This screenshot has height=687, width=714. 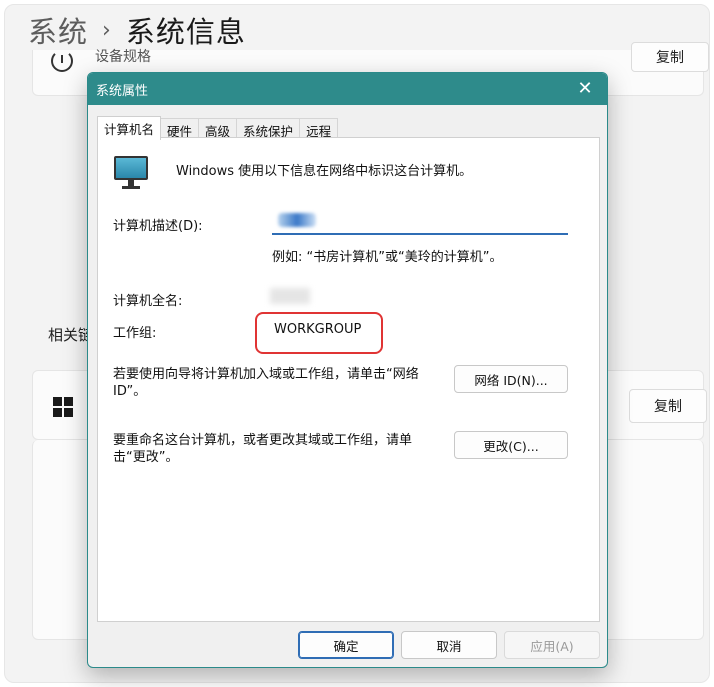 I want to click on copy-button: 复制, so click(x=670, y=57).